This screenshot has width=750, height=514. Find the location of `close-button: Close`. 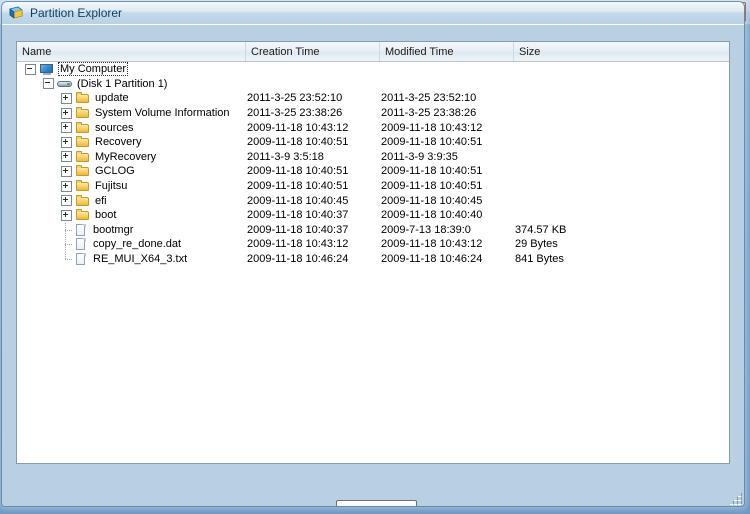

close-button: Close is located at coordinates (376, 503).